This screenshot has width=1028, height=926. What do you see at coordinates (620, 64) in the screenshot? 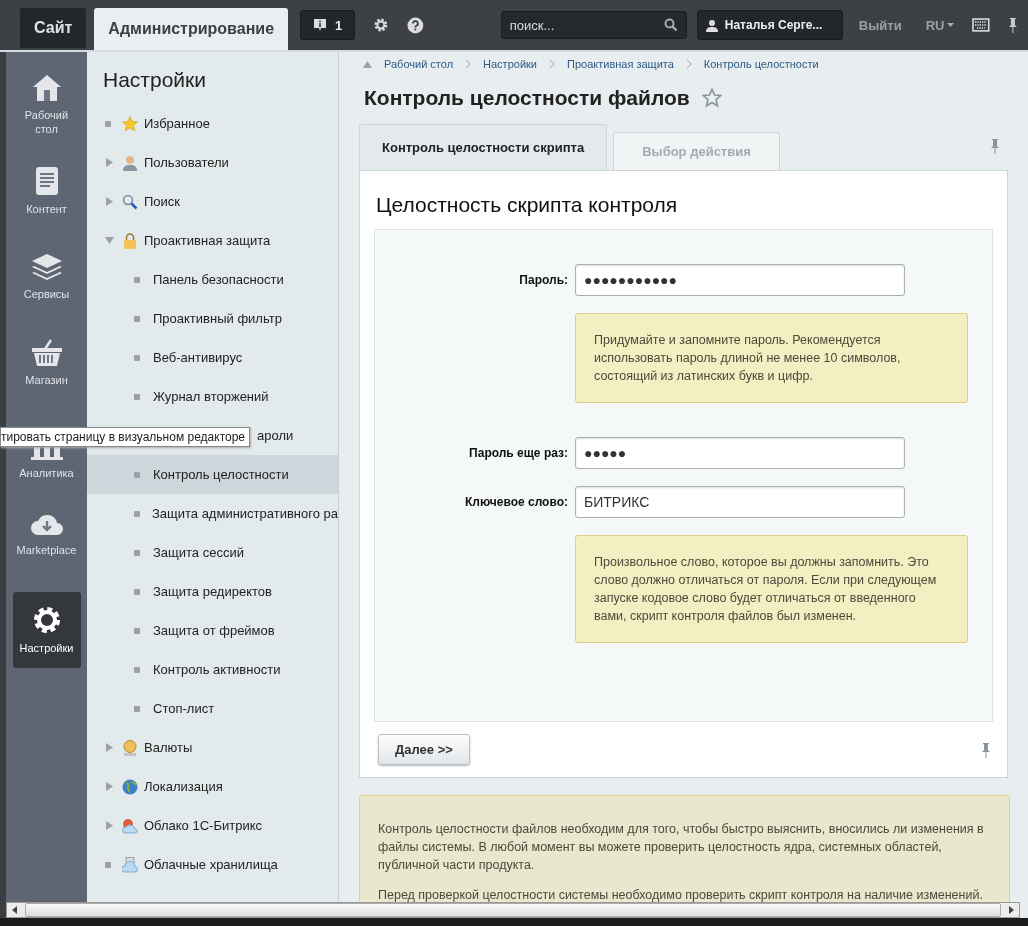
I see `breadcrumb-link: Проактивная защита` at bounding box center [620, 64].